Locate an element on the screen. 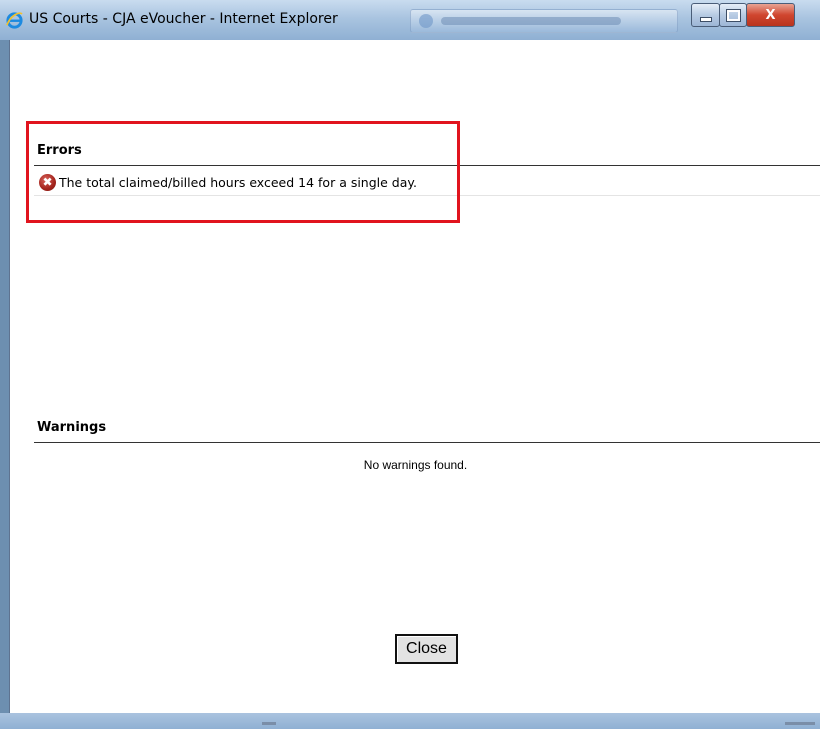  no-warnings-message: No warnings found. is located at coordinates (415, 465).